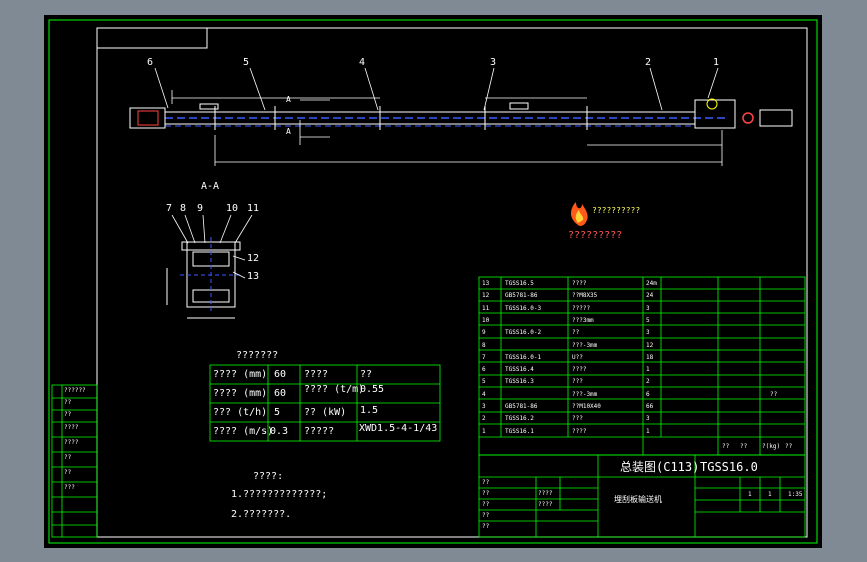 This screenshot has height=562, width=867. I want to click on left-strip-label: ????, so click(71, 427).